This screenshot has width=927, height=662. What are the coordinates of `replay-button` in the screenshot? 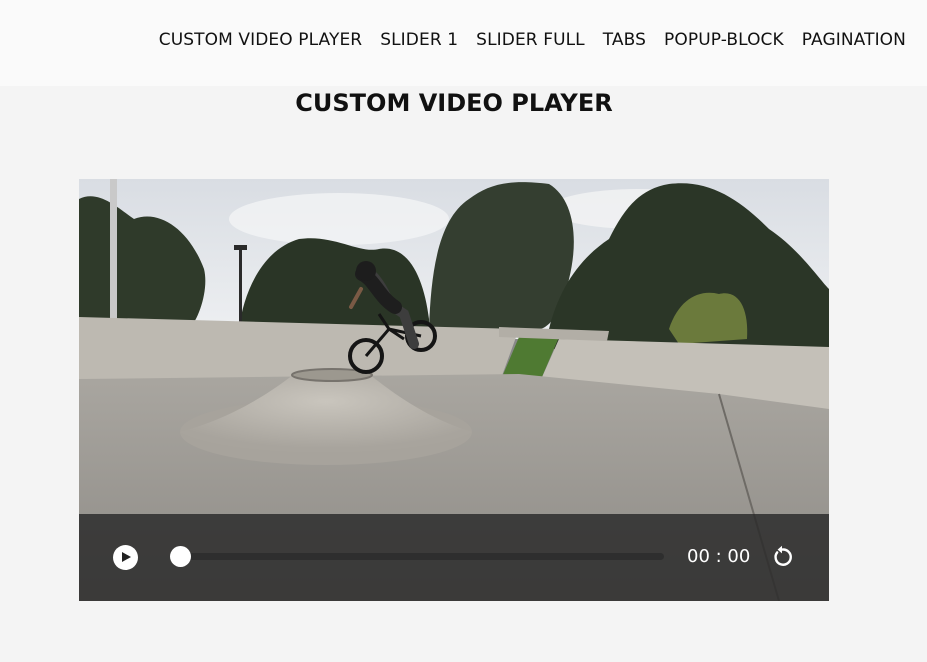 It's located at (782, 557).